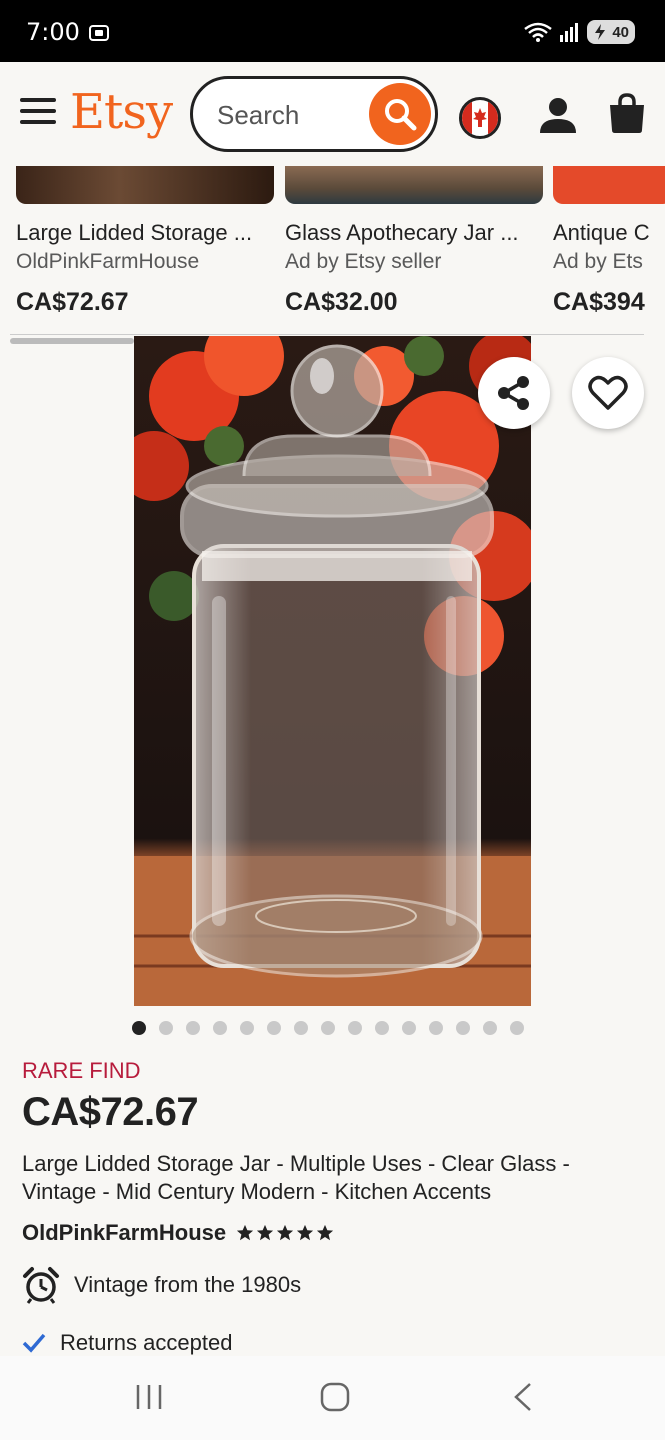 The width and height of the screenshot is (665, 1440). What do you see at coordinates (341, 302) in the screenshot?
I see `listing-price: CA$32.00` at bounding box center [341, 302].